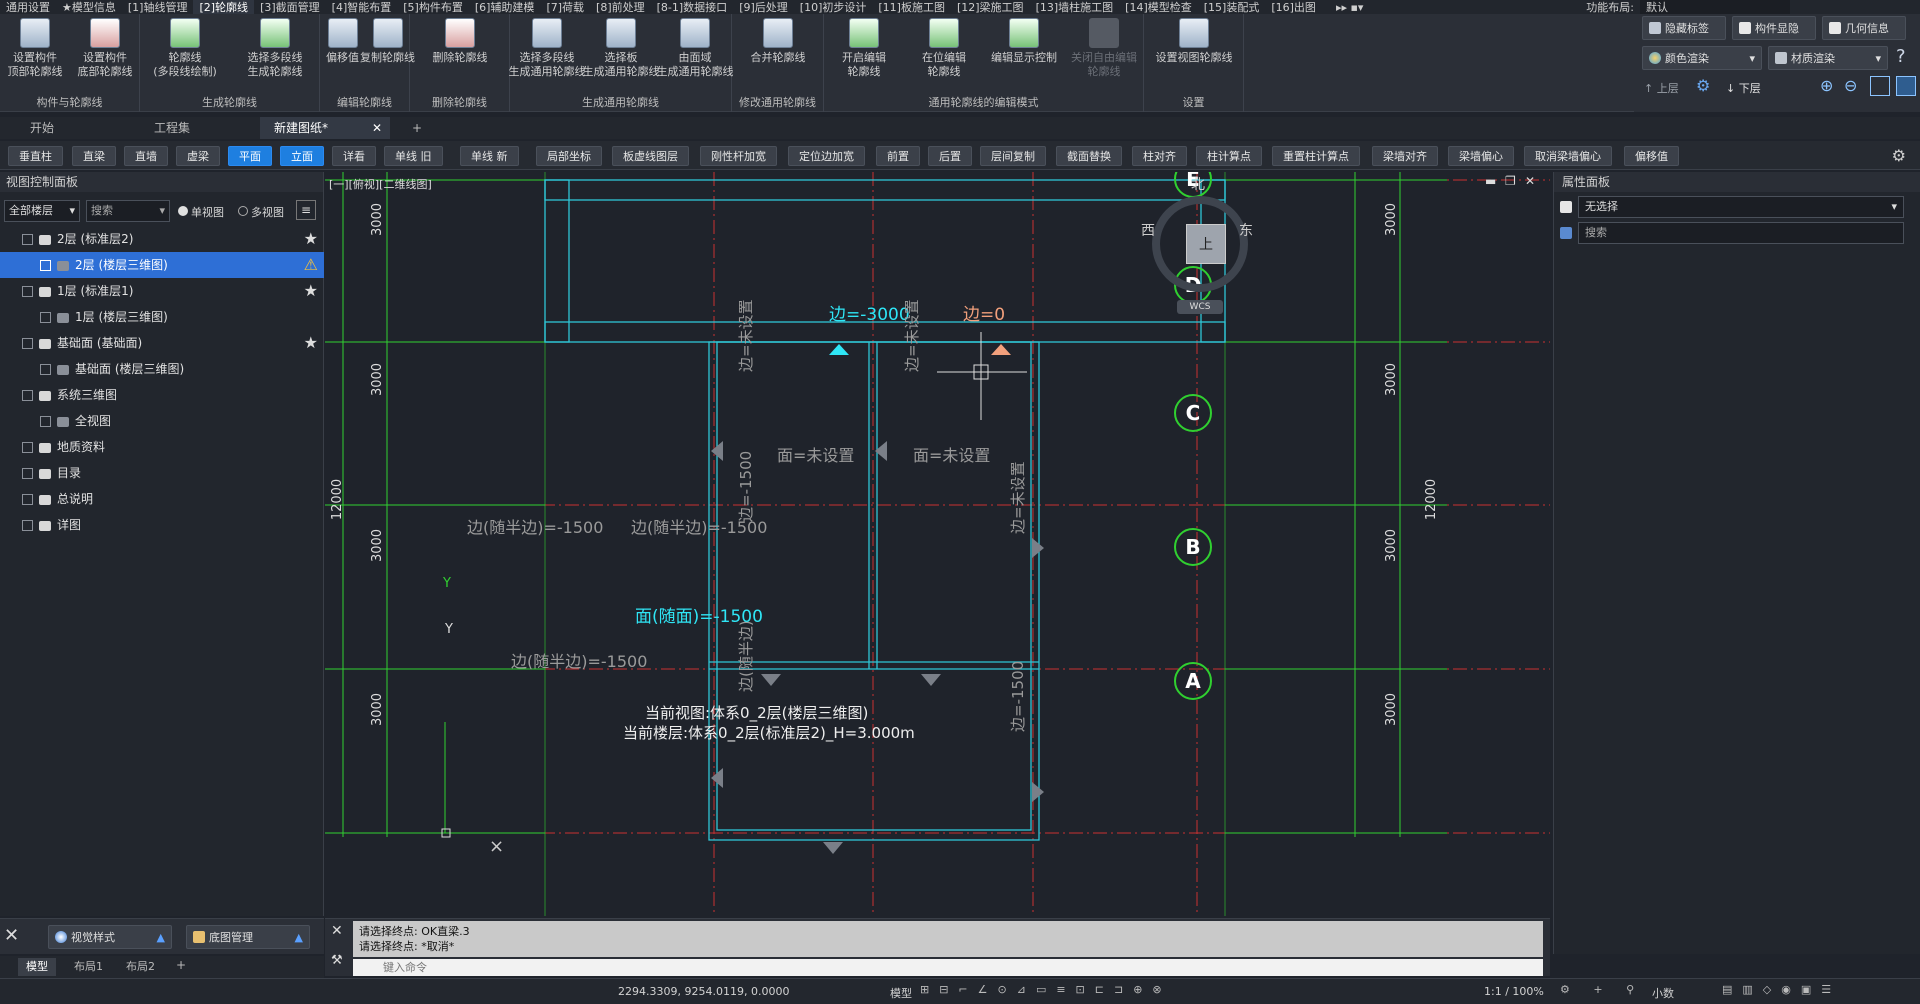 This screenshot has height=1004, width=1920. I want to click on model-space-toggle: 模型, so click(901, 993).